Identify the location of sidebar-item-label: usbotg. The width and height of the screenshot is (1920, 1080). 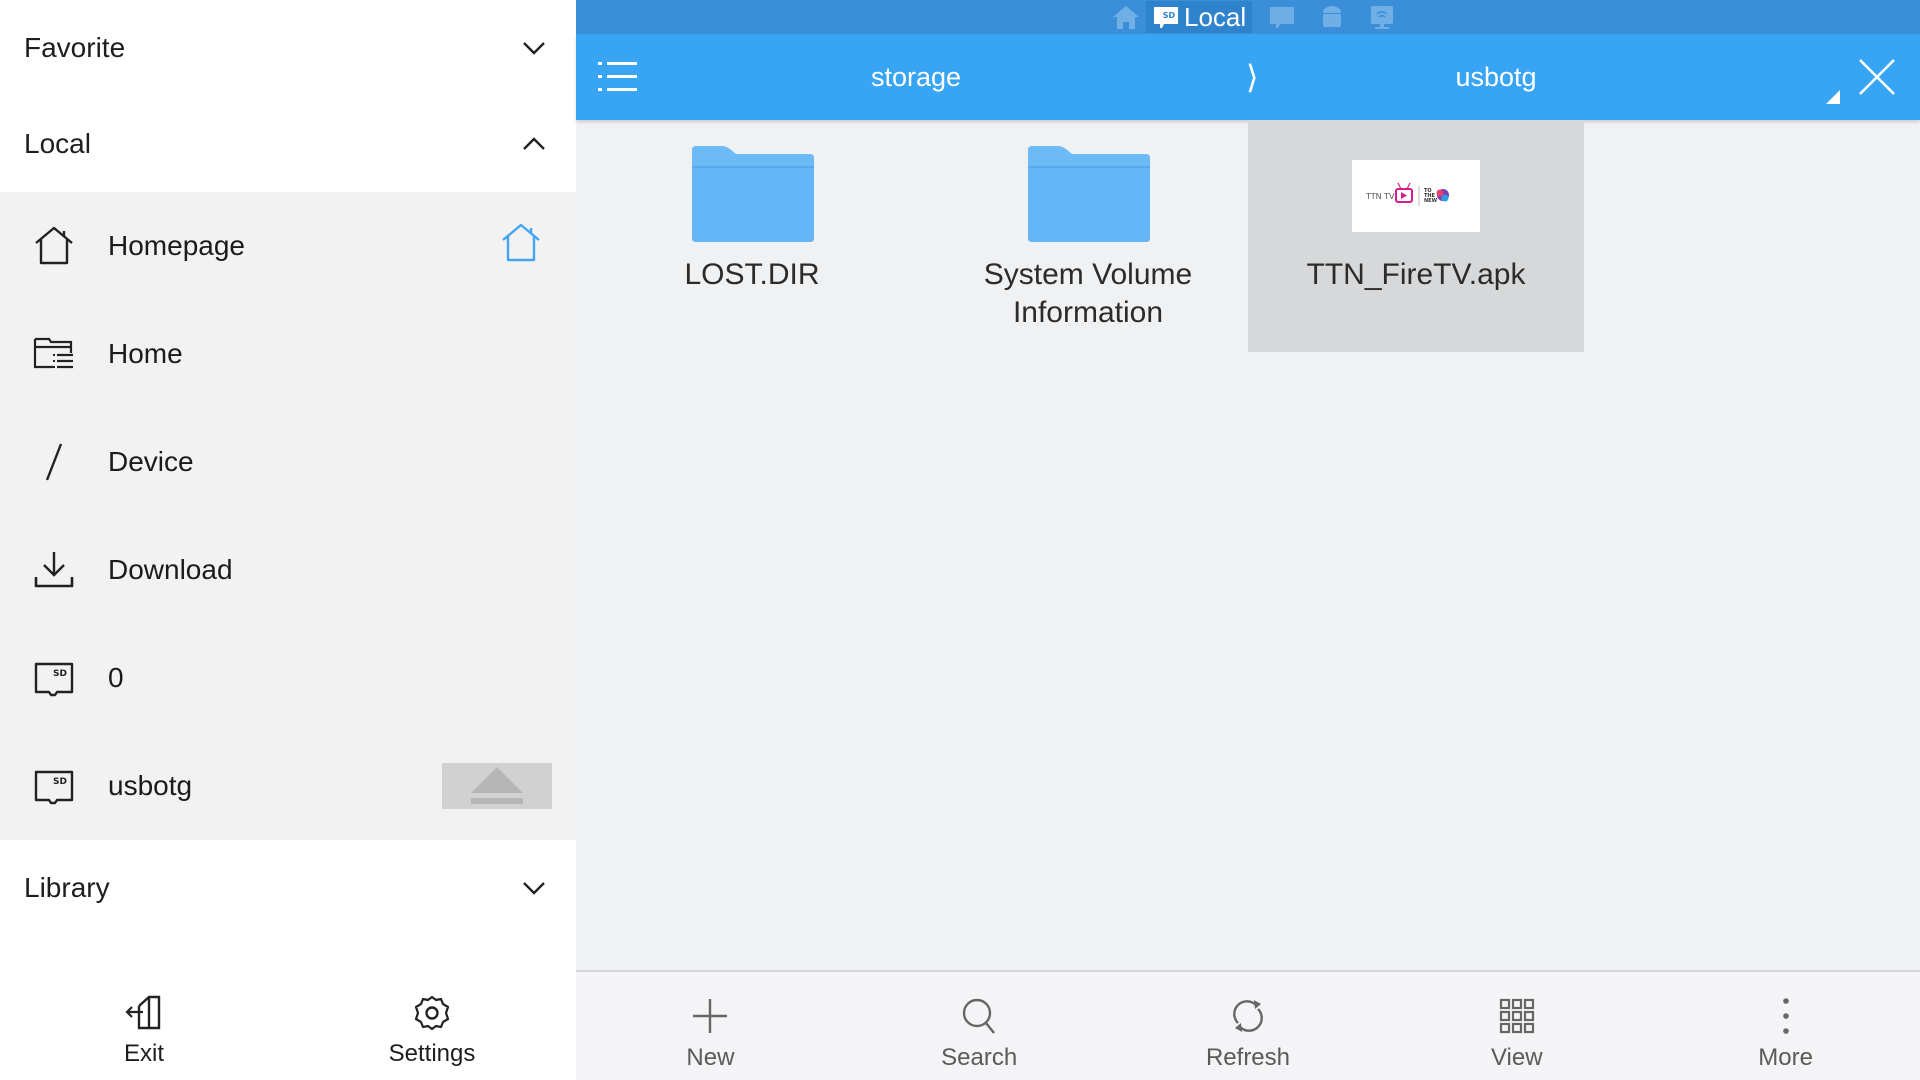
(150, 785).